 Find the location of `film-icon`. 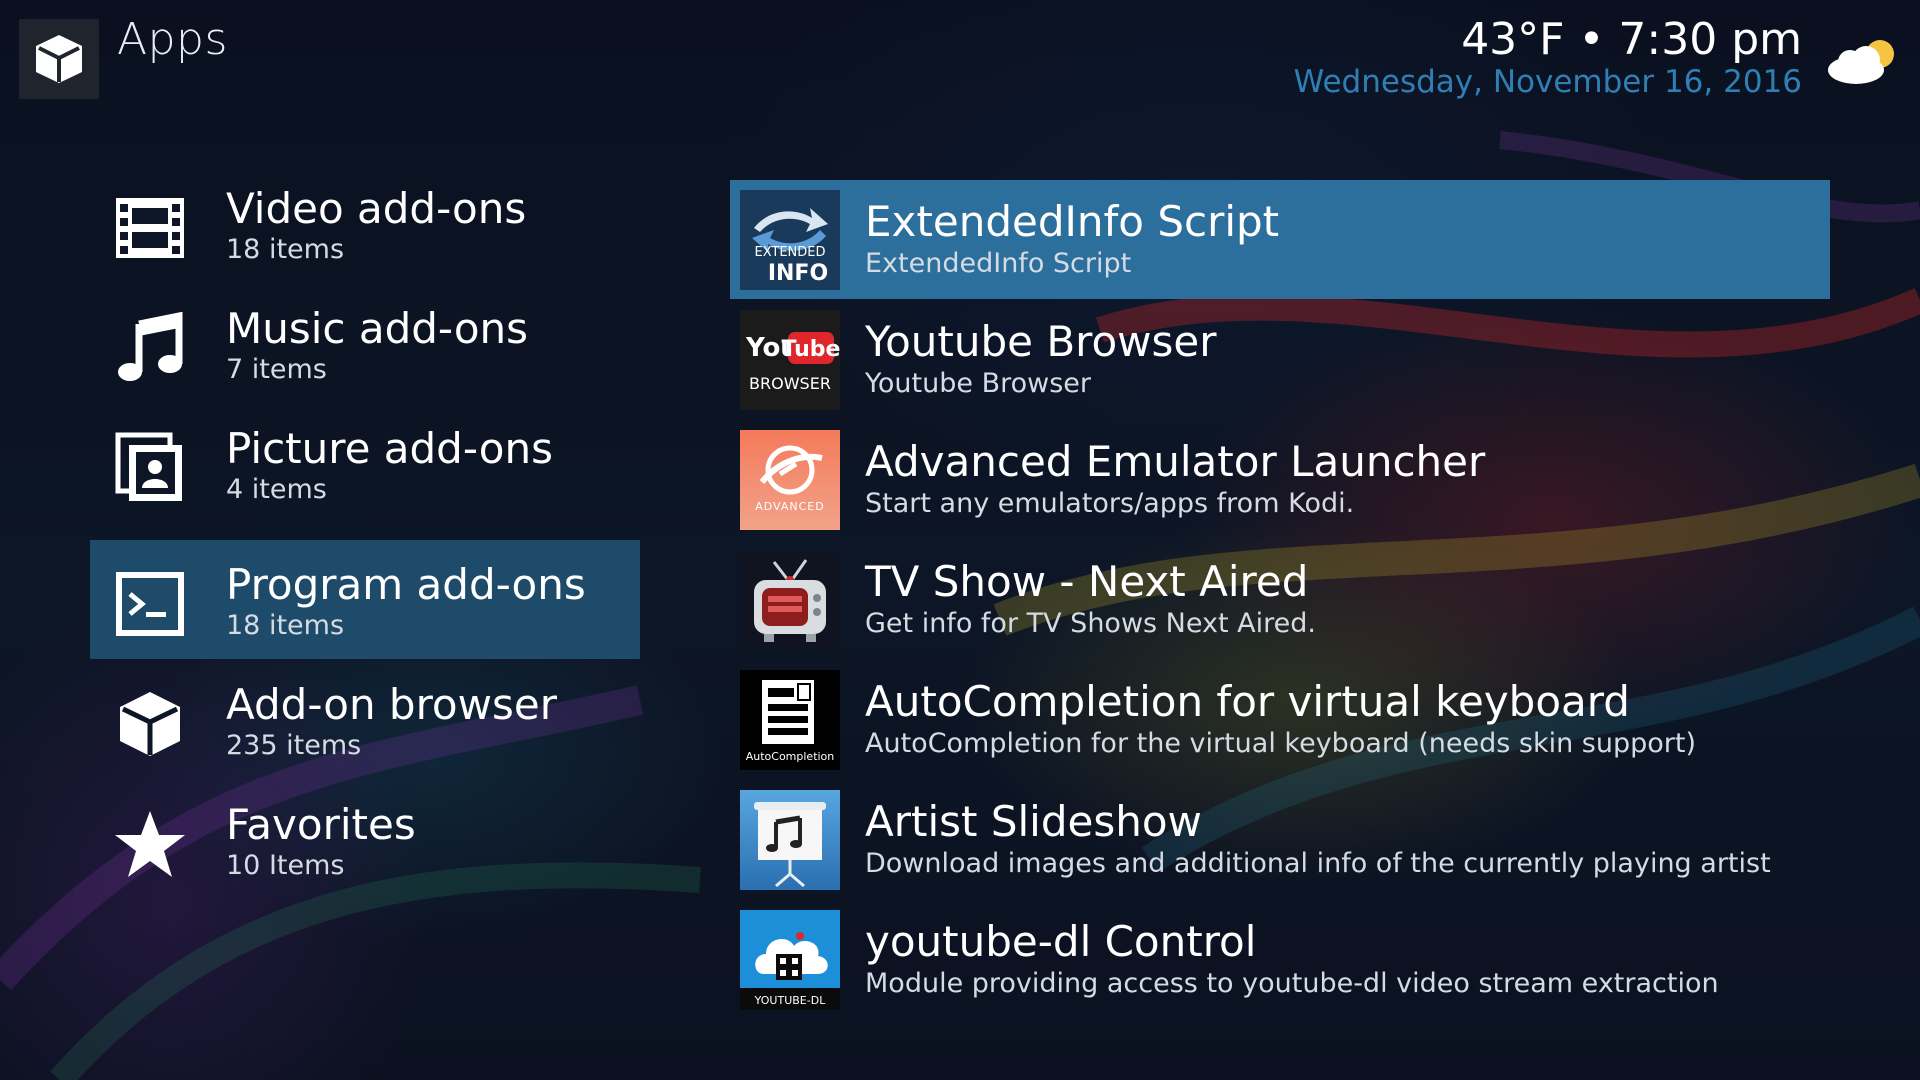

film-icon is located at coordinates (150, 228).